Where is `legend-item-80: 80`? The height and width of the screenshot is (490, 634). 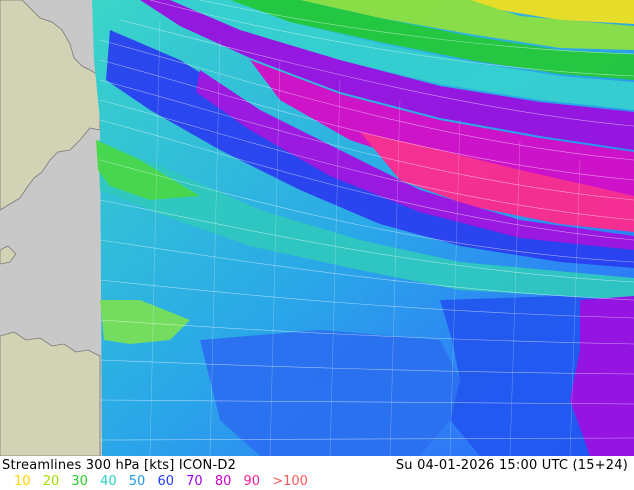
legend-item-80: 80 is located at coordinates (223, 481).